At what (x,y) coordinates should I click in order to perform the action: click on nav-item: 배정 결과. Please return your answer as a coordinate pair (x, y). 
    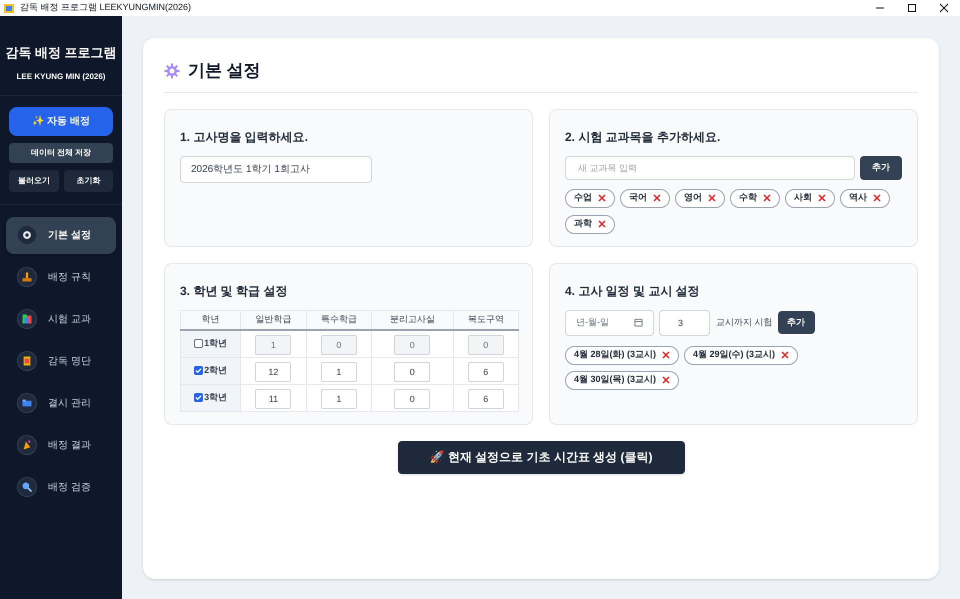
    Looking at the image, I should click on (61, 445).